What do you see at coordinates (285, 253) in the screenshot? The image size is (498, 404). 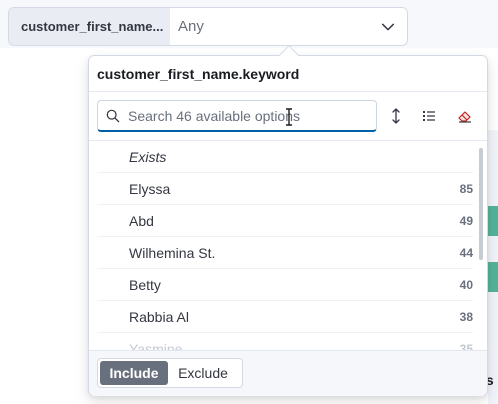 I see `list-item: Wilhemina St. 44` at bounding box center [285, 253].